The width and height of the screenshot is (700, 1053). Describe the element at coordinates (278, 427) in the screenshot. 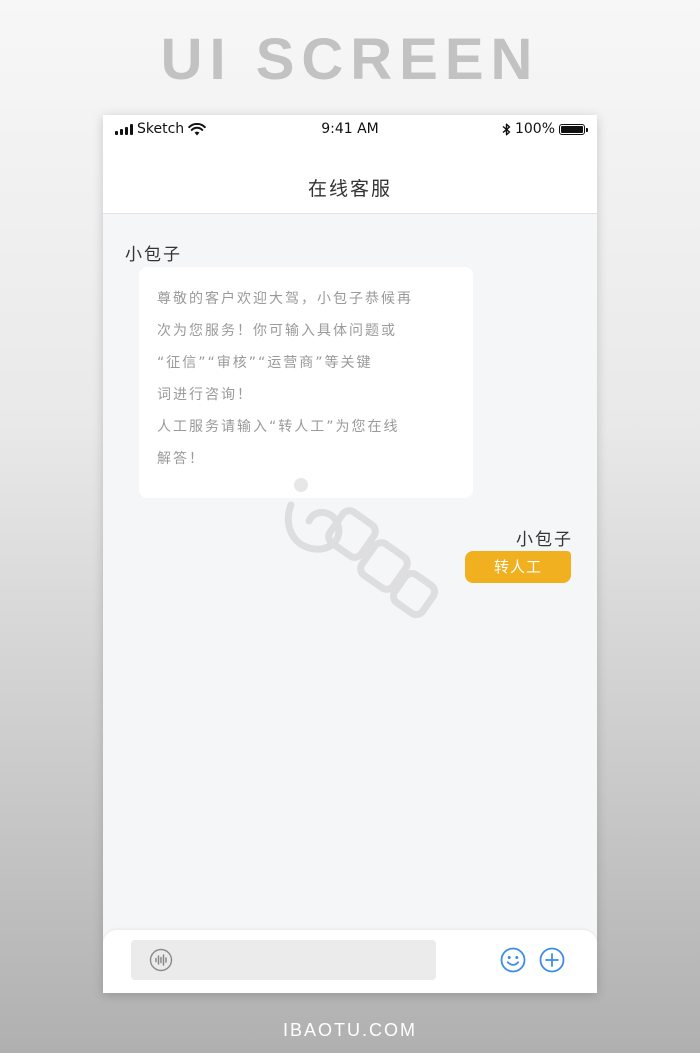

I see `message-text-line: 人工服务请输入“转人工”为您在线` at that location.